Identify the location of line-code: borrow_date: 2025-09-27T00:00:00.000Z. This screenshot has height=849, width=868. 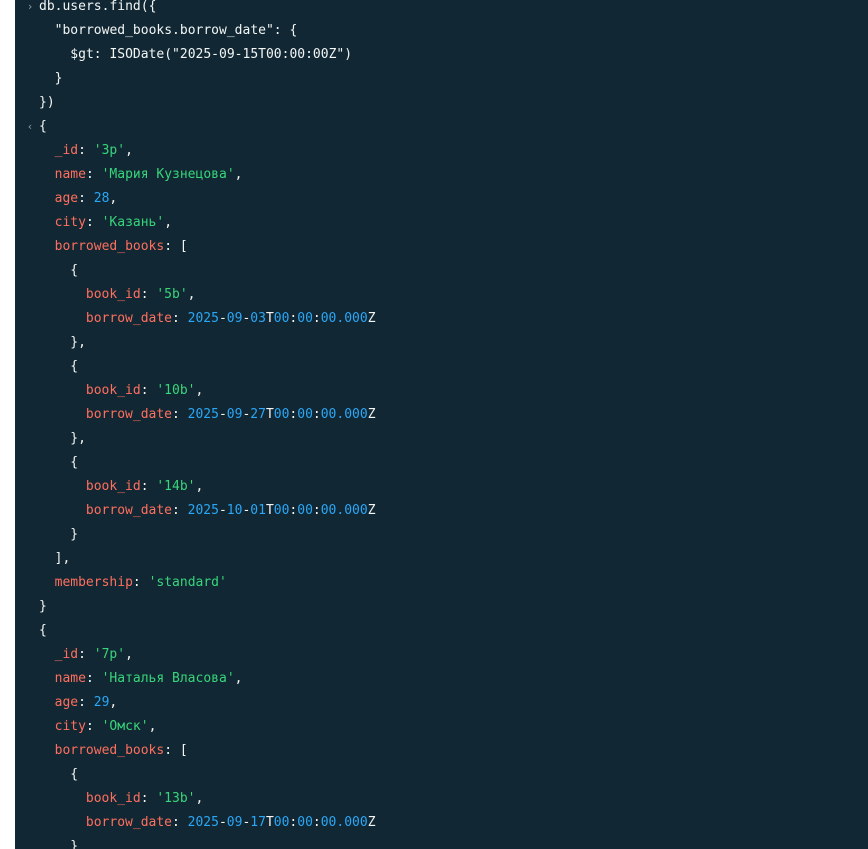
(231, 415).